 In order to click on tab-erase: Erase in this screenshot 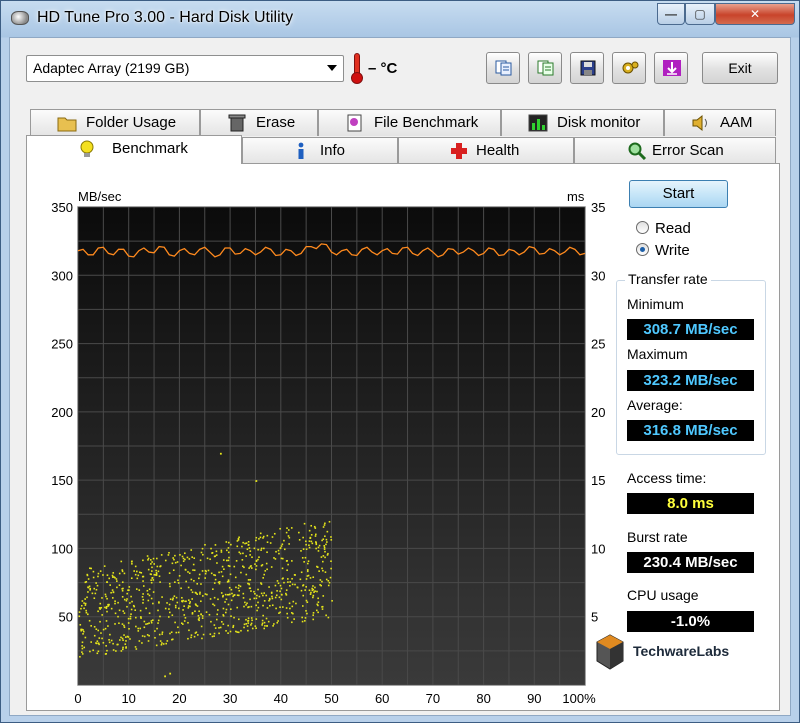, I will do `click(259, 122)`.